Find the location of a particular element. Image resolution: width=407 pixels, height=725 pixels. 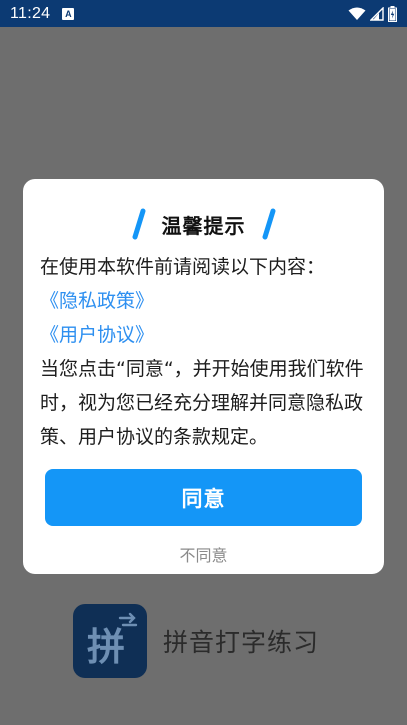

title-slash-left-icon is located at coordinates (138, 224).